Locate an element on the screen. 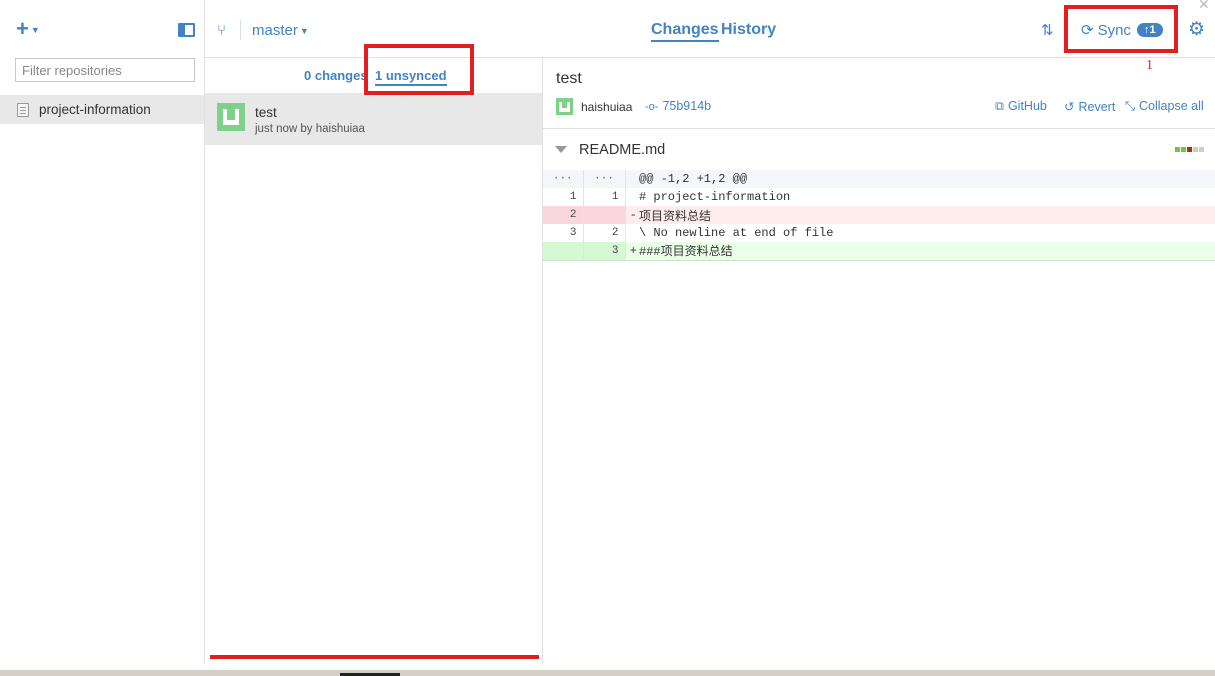  gear-icon: ⚙ is located at coordinates (1196, 29).